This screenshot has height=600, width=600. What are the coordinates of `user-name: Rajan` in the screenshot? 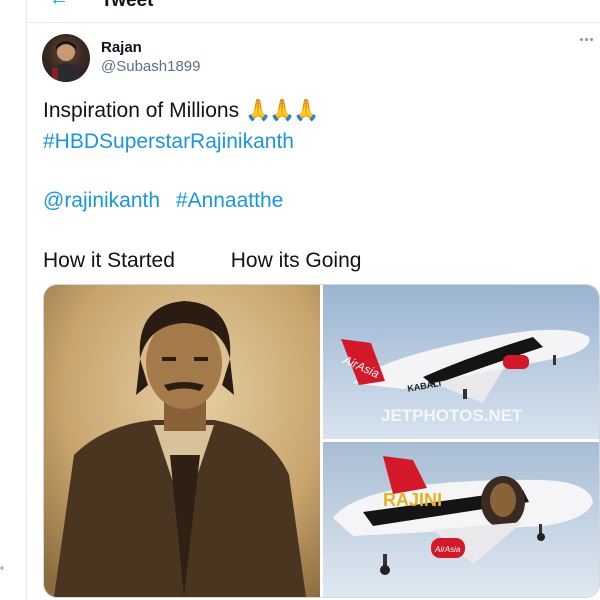 It's located at (121, 47).